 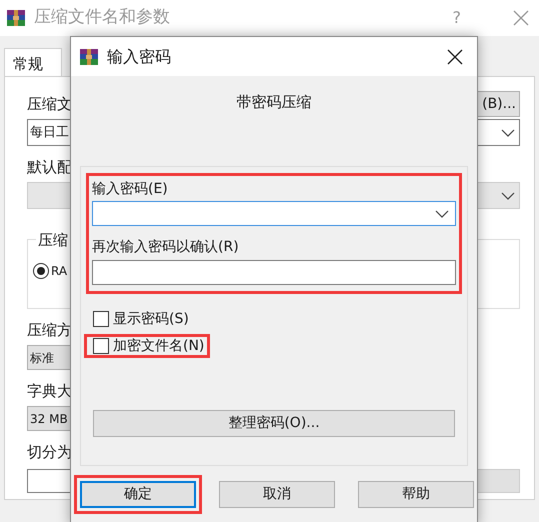 I want to click on dialog-button: 帮助, so click(x=416, y=494).